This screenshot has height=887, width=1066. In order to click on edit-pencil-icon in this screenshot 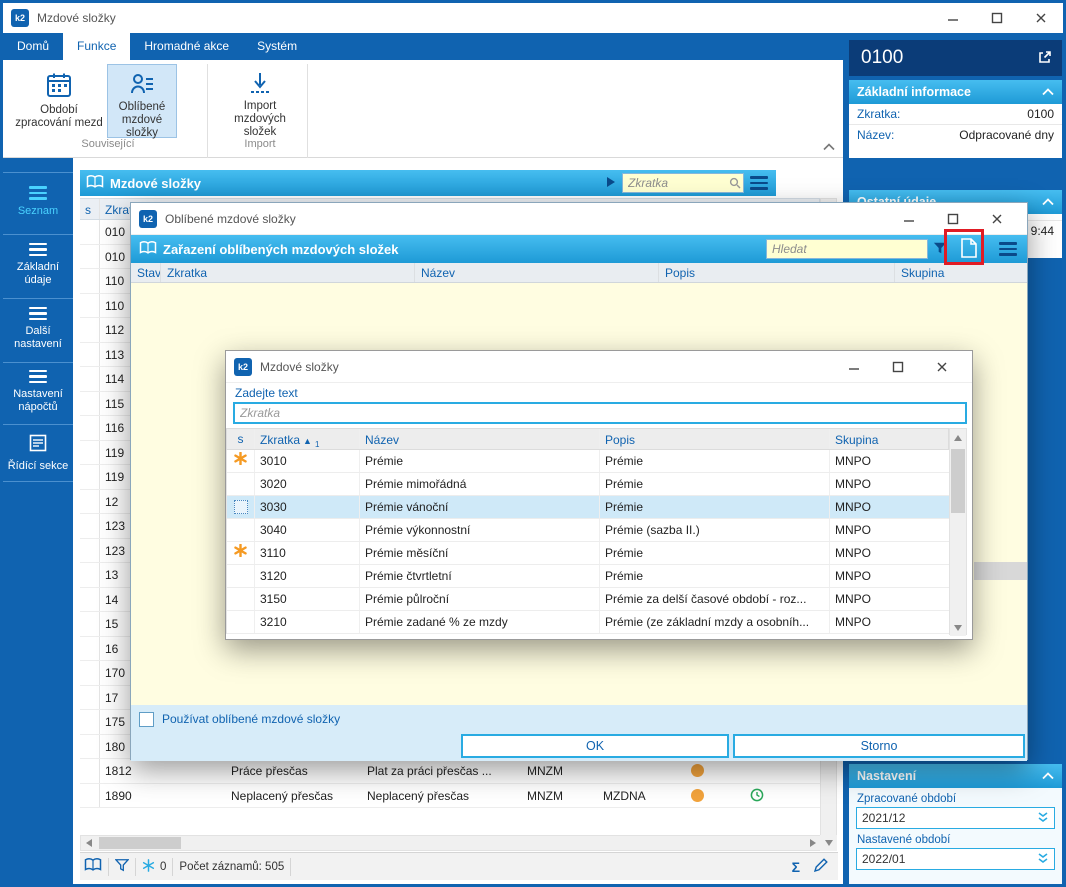, I will do `click(820, 866)`.